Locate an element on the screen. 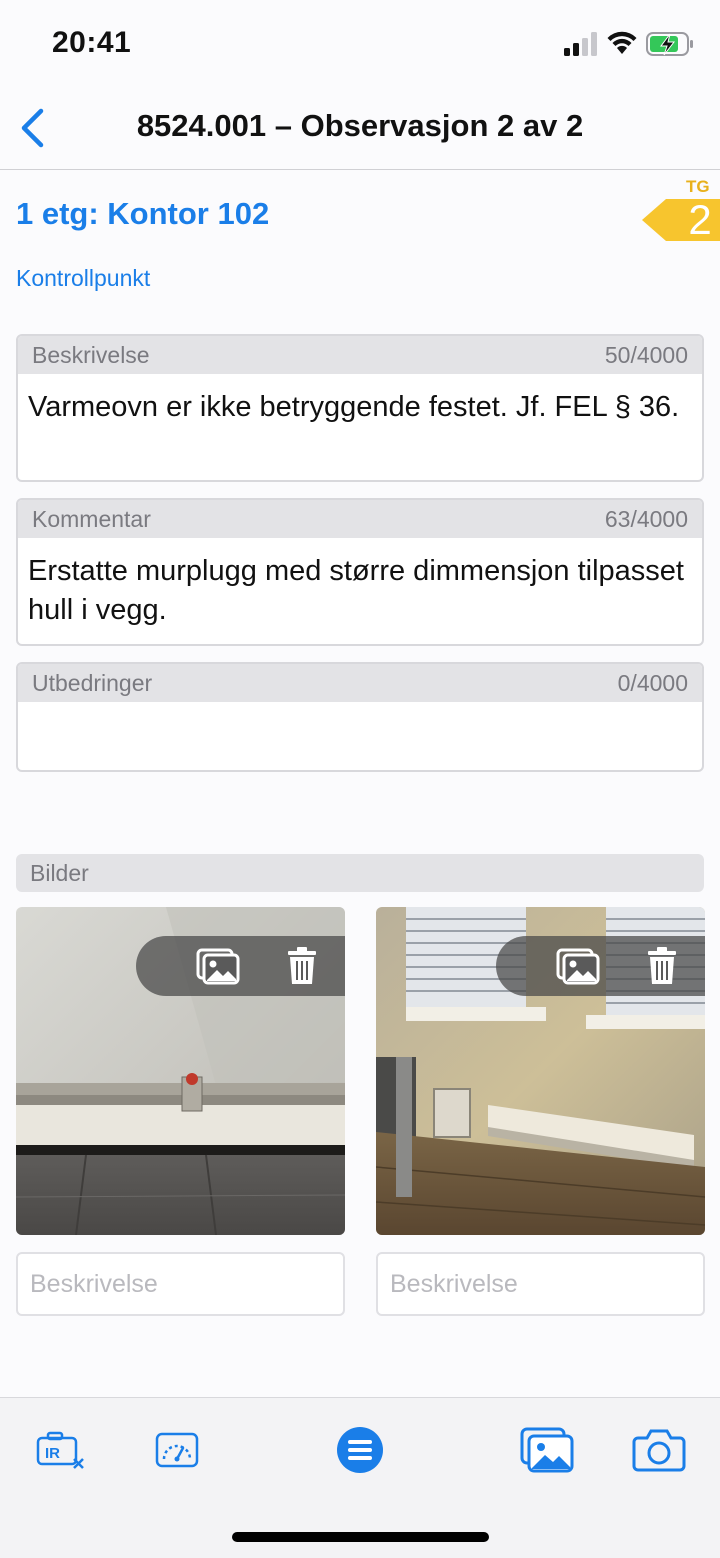 This screenshot has height=1558, width=720. beskrivelse-header: Beskrivelse 50/4000 is located at coordinates (360, 355).